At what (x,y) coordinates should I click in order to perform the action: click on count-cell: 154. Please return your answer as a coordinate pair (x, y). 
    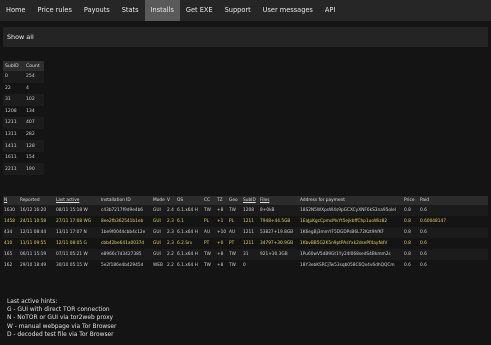
    Looking at the image, I should click on (30, 158).